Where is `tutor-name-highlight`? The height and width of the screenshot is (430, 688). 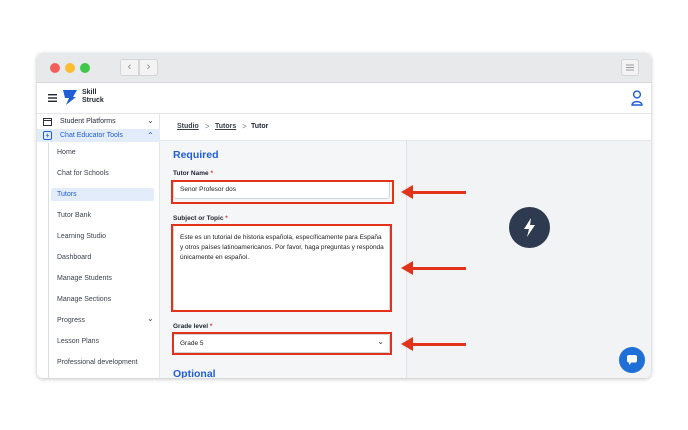 tutor-name-highlight is located at coordinates (282, 192).